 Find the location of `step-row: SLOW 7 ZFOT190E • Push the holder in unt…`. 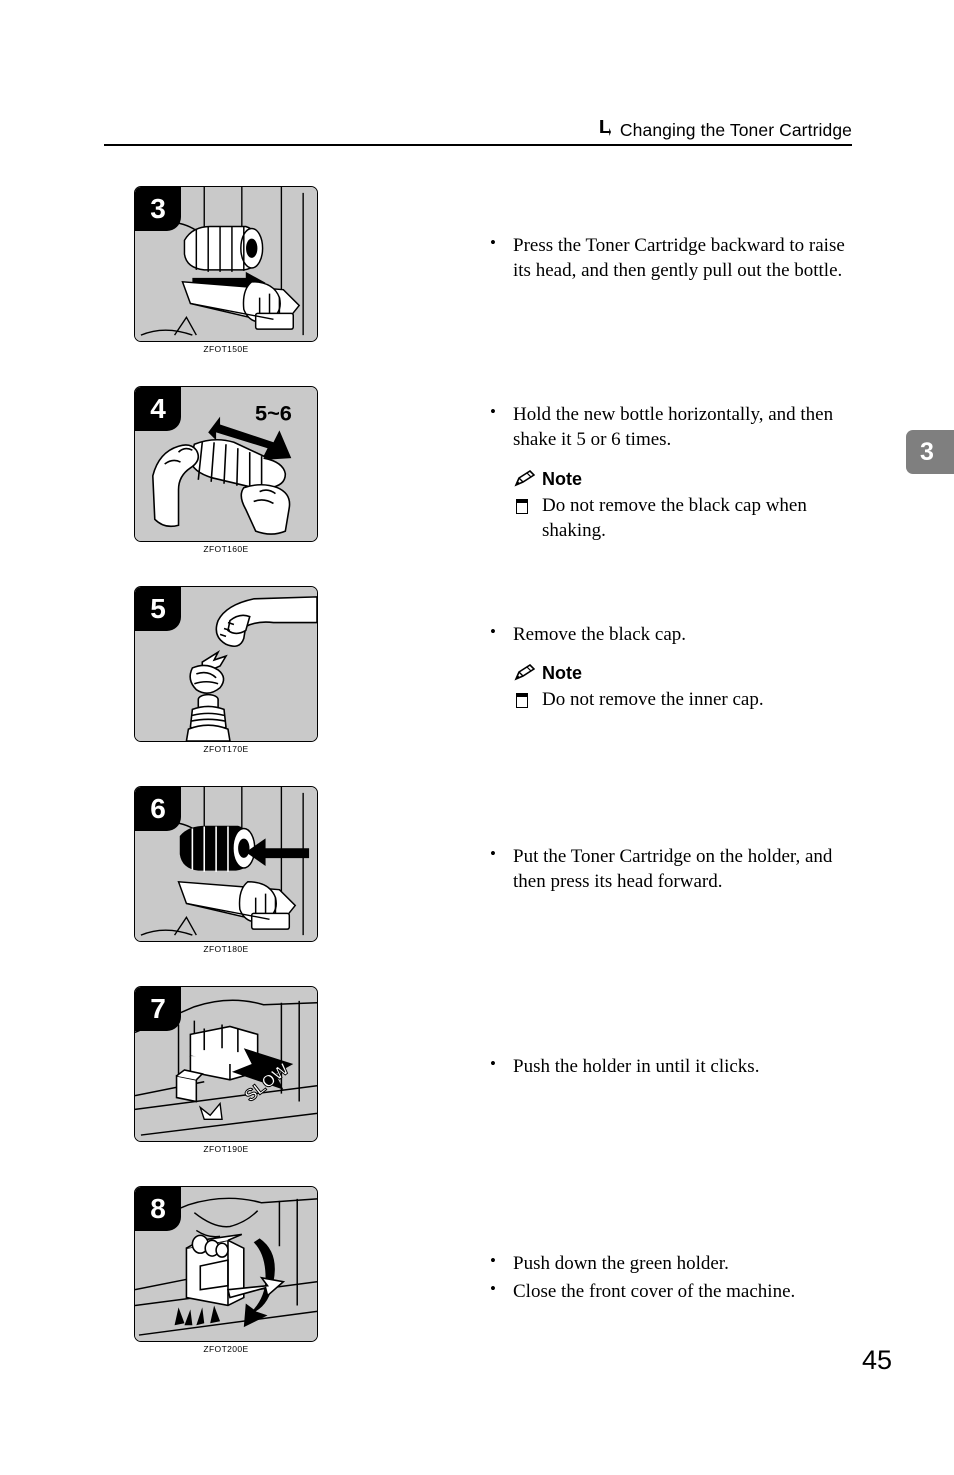

step-row: SLOW 7 ZFOT190E • Push the holder in unt… is located at coordinates (477, 1086).